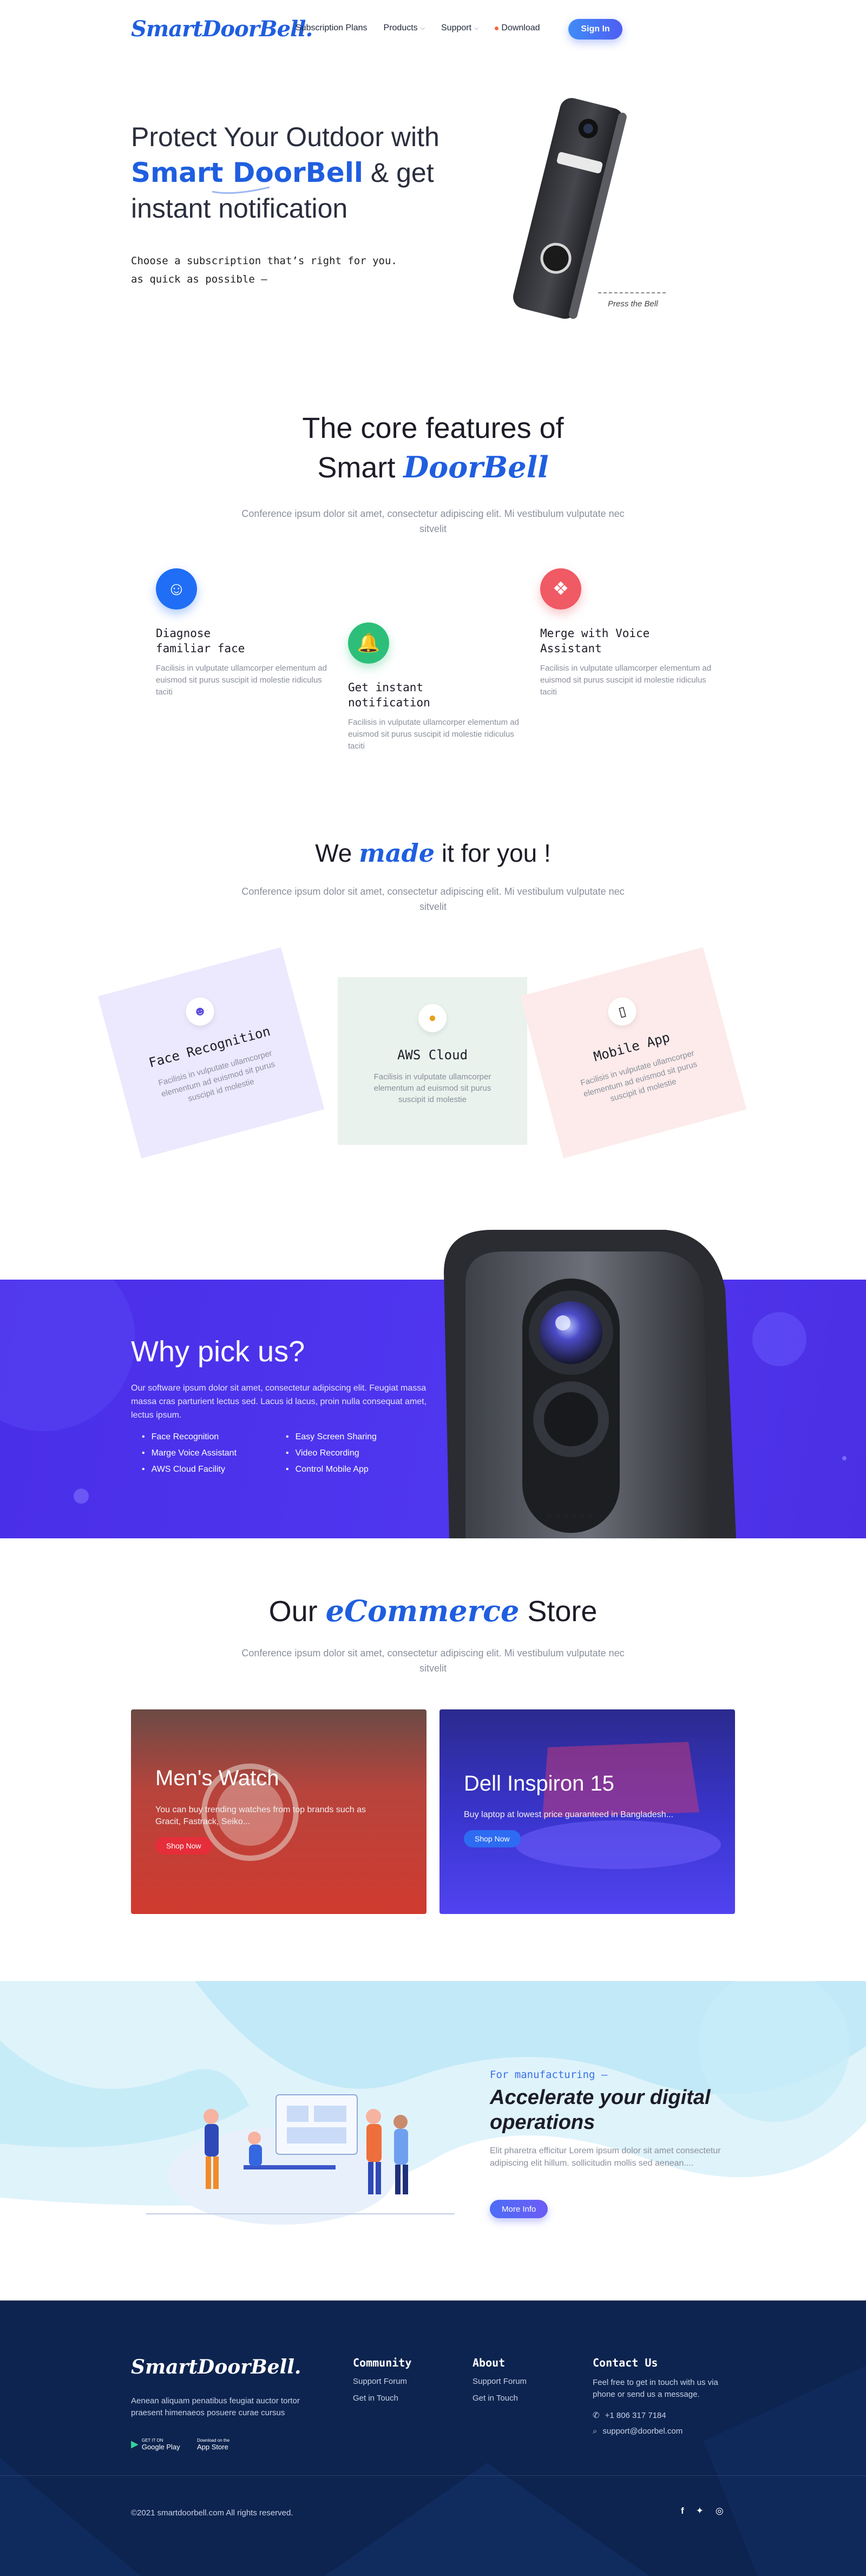  Describe the element at coordinates (432, 1018) in the screenshot. I see `cloud-coin-icon: ●` at that location.